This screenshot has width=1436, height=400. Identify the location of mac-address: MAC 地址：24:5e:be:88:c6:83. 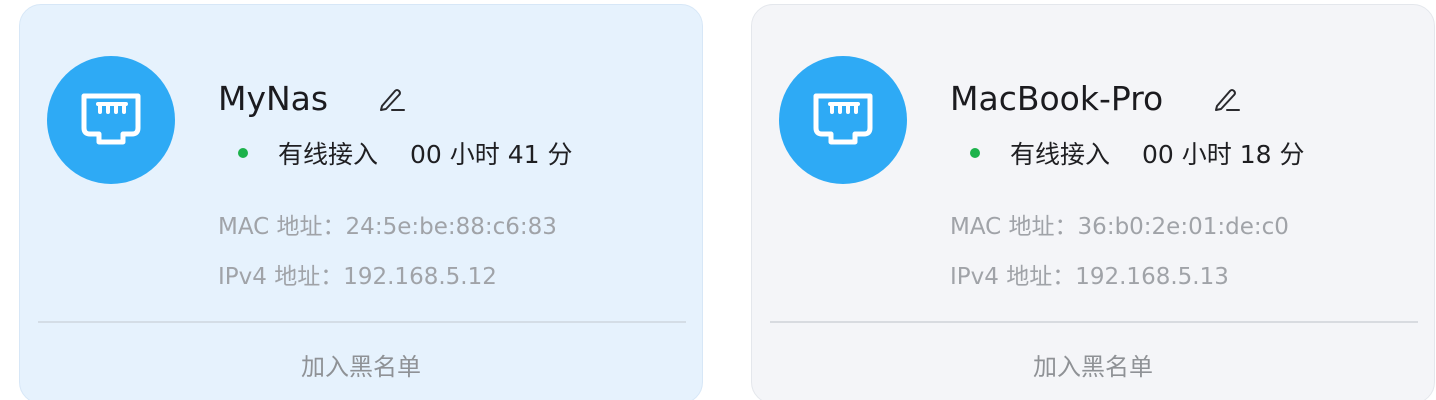
(387, 224).